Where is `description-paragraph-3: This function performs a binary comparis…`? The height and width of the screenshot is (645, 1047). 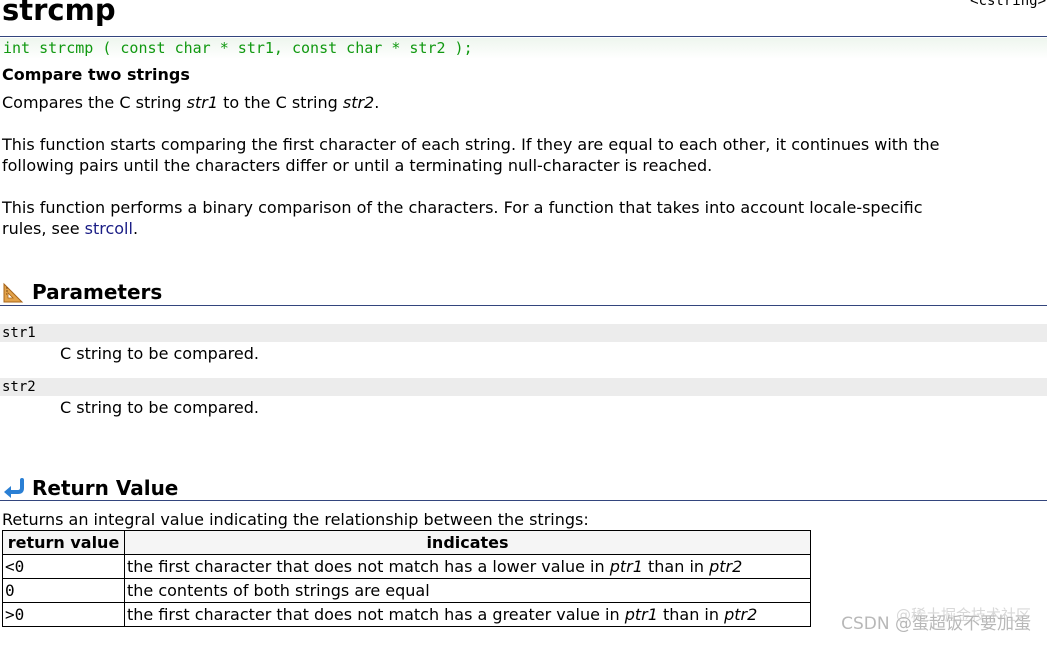 description-paragraph-3: This function performs a binary comparis… is located at coordinates (522, 218).